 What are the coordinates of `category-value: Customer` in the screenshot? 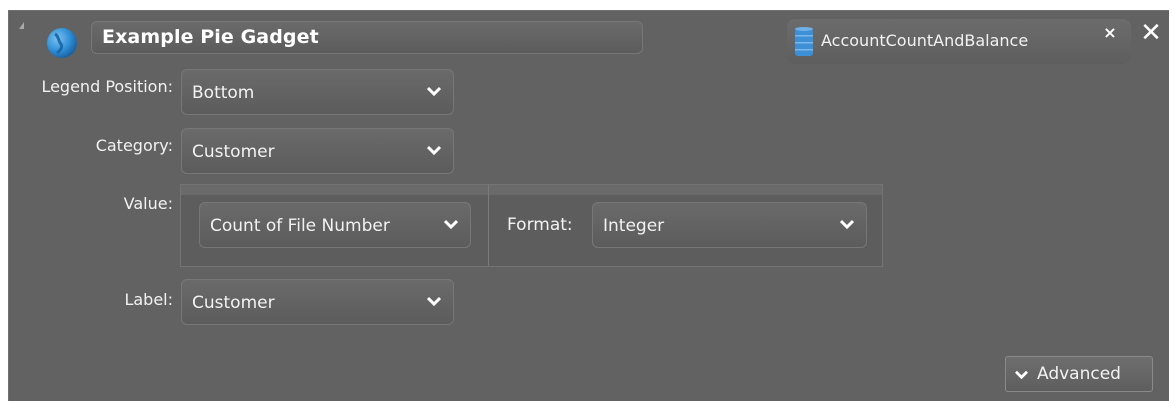 It's located at (233, 152).